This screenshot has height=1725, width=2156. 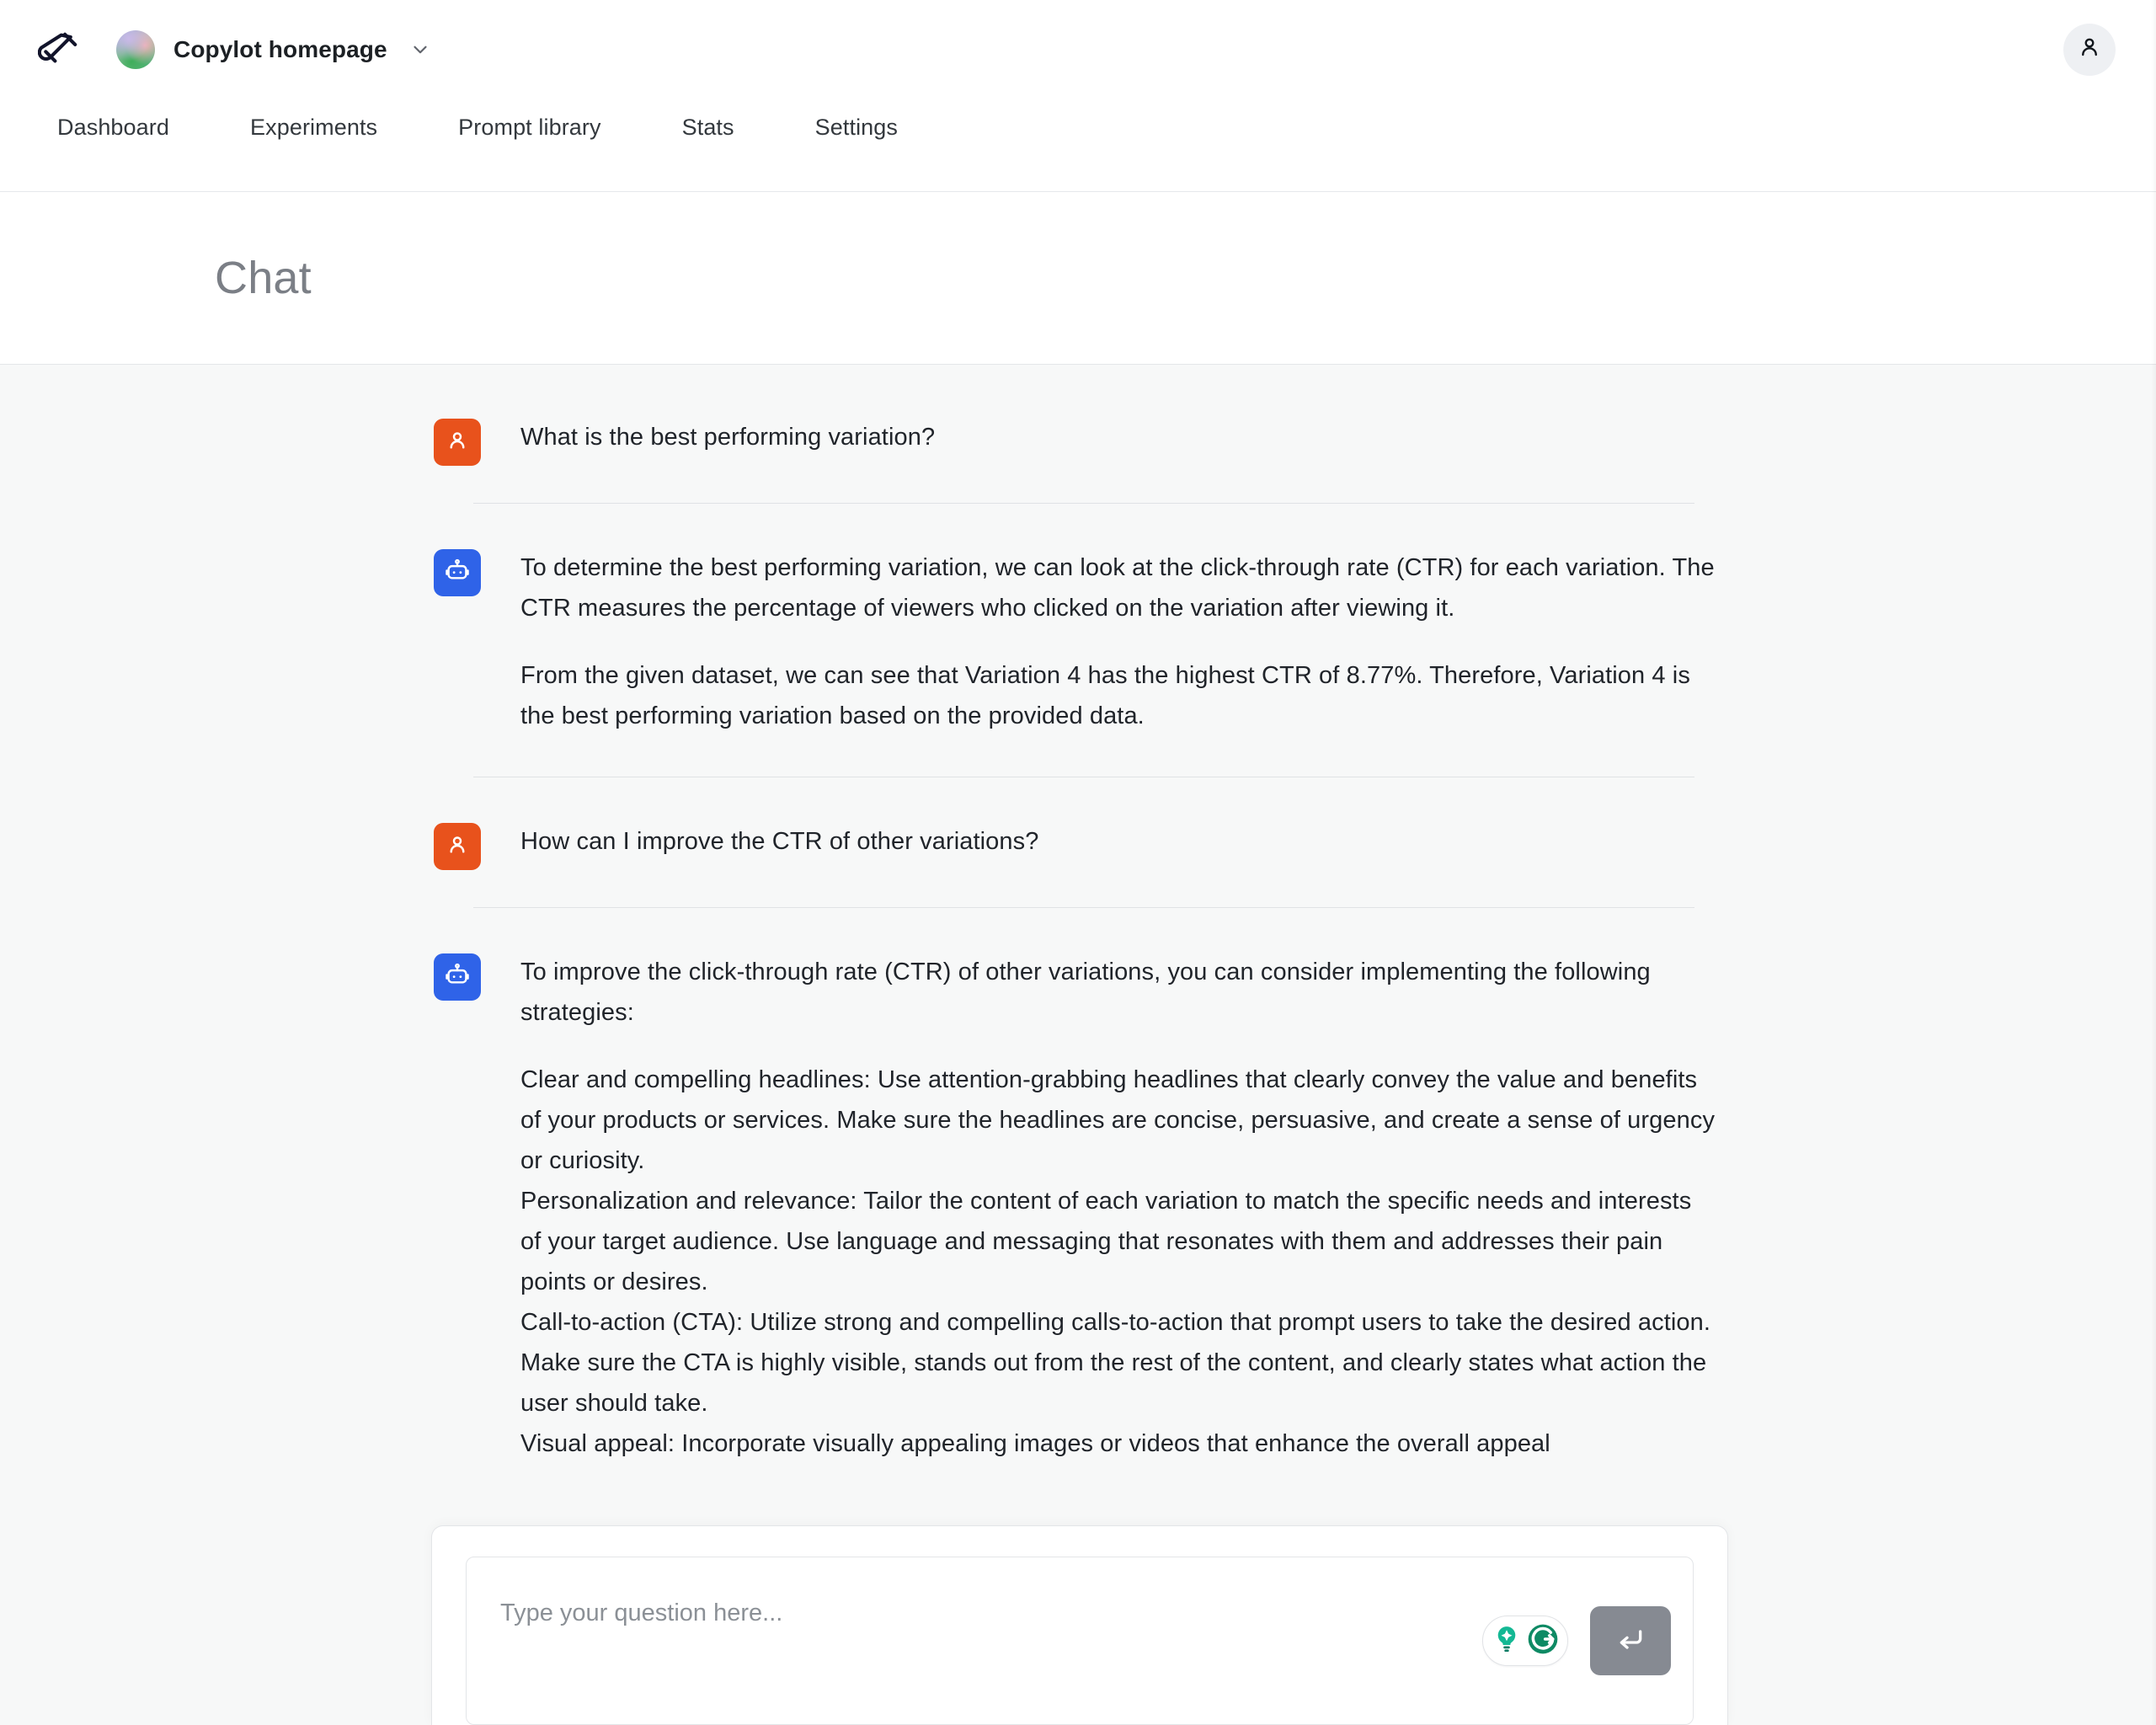 What do you see at coordinates (1078, 278) in the screenshot?
I see `page-header: Chat` at bounding box center [1078, 278].